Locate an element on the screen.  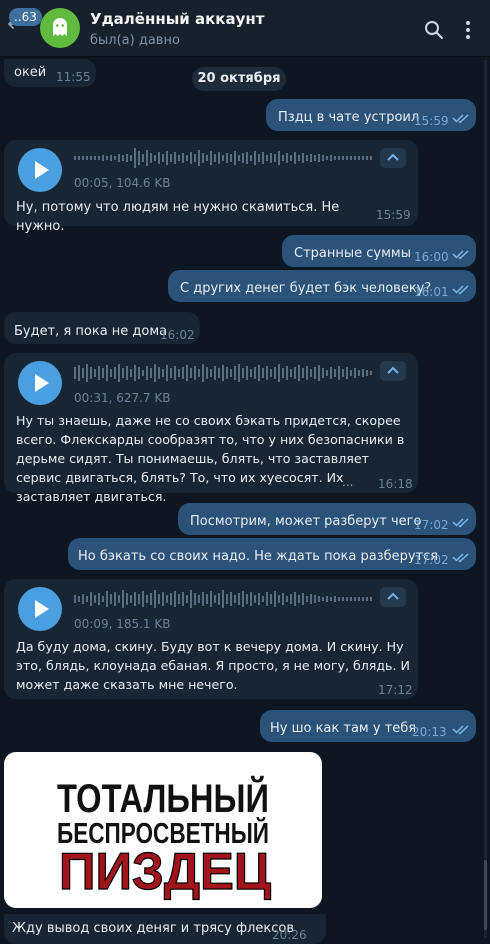
voice-meta: 00:09, 185.1 KB is located at coordinates (122, 624).